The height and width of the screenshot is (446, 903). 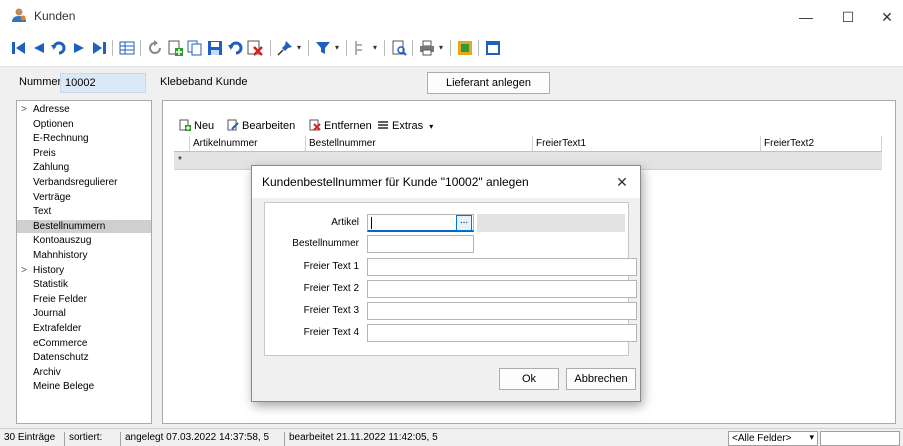 I want to click on sidebar-item-journal: Journal, so click(x=84, y=313).